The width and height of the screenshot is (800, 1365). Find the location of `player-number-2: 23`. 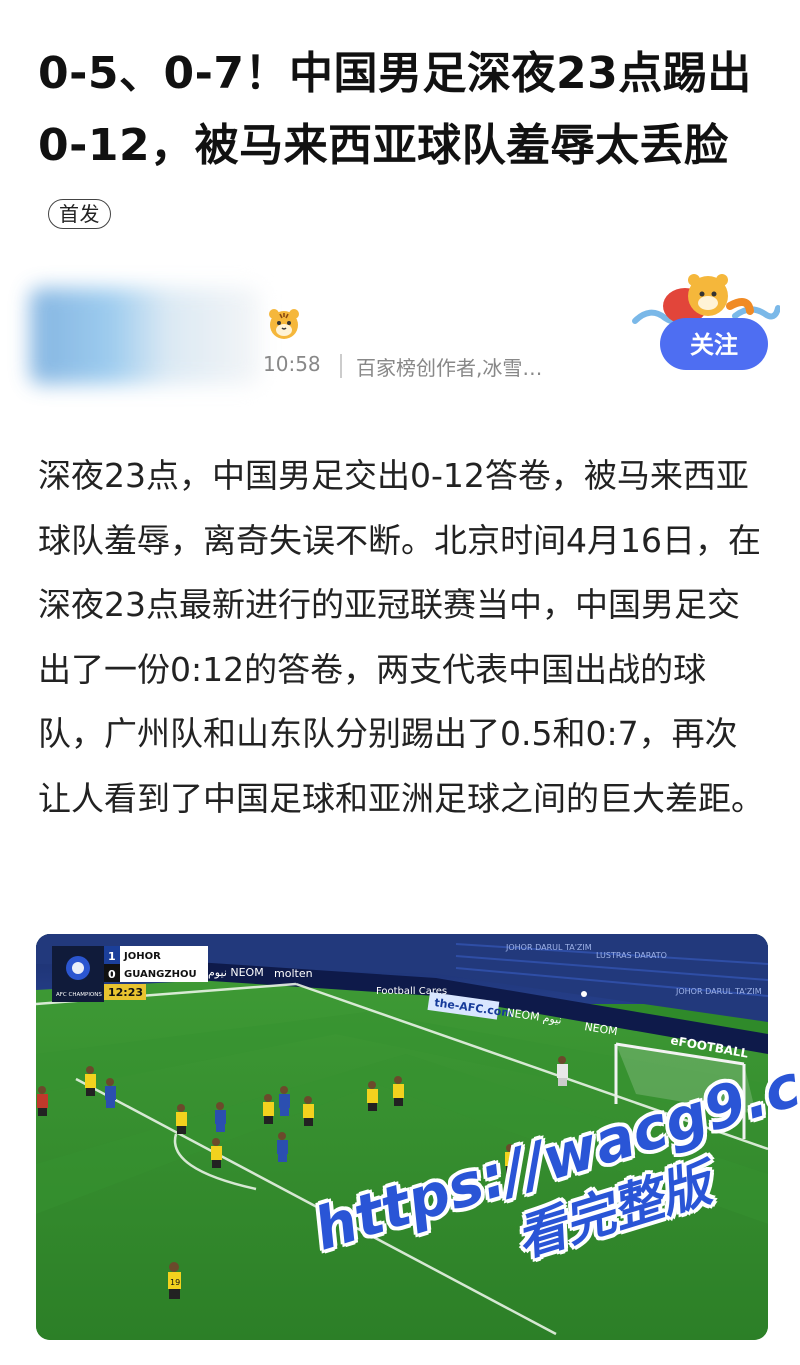

player-number-2: 23 is located at coordinates (512, 1162).